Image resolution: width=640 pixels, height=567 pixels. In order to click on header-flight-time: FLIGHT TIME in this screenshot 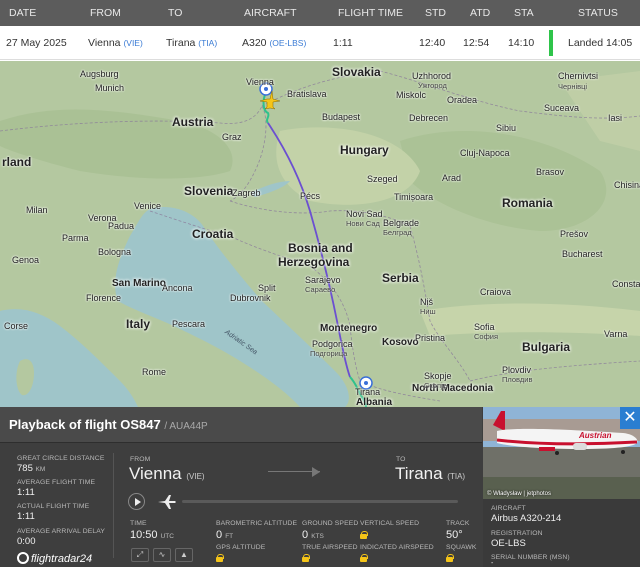, I will do `click(370, 13)`.